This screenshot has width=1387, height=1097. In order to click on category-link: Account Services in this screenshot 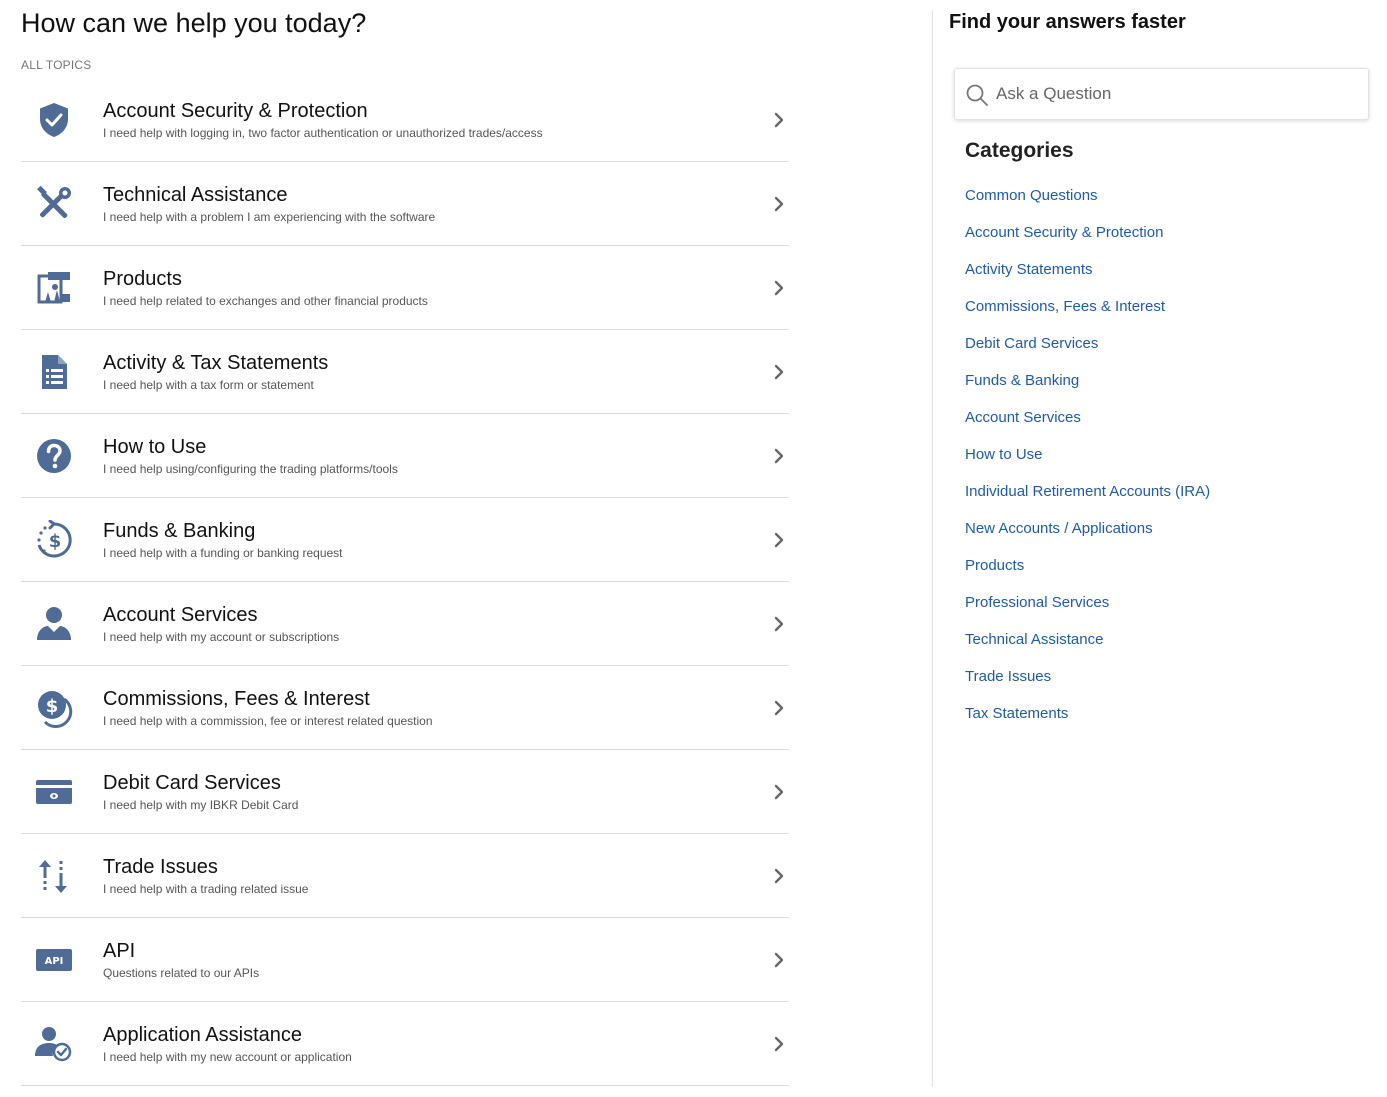, I will do `click(1023, 417)`.